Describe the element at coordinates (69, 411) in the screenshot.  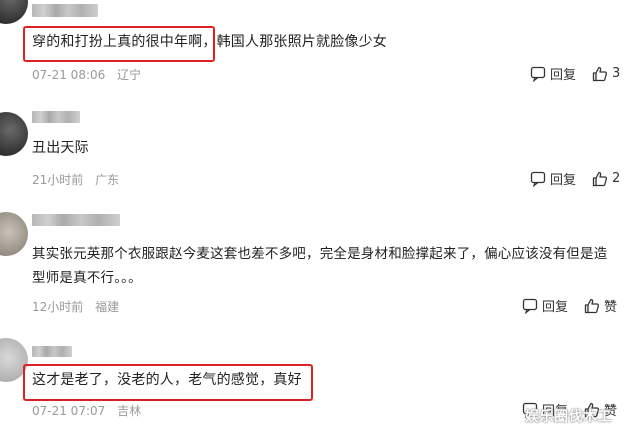
I see `comment-time: 07-21 07:07` at that location.